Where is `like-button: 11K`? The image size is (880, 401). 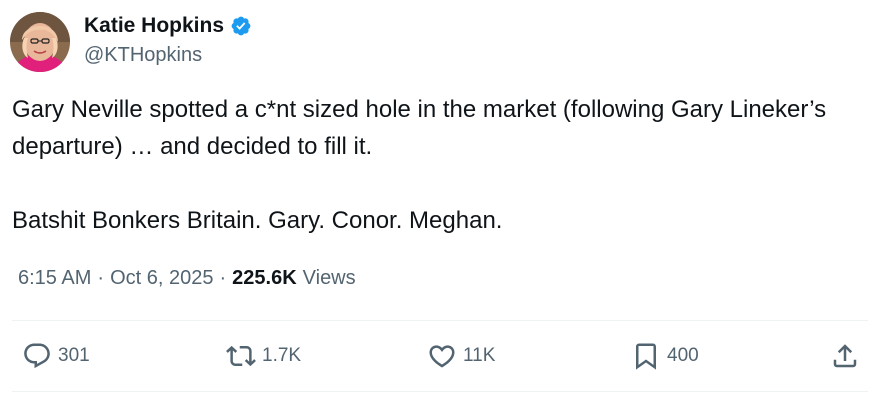 like-button: 11K is located at coordinates (461, 356).